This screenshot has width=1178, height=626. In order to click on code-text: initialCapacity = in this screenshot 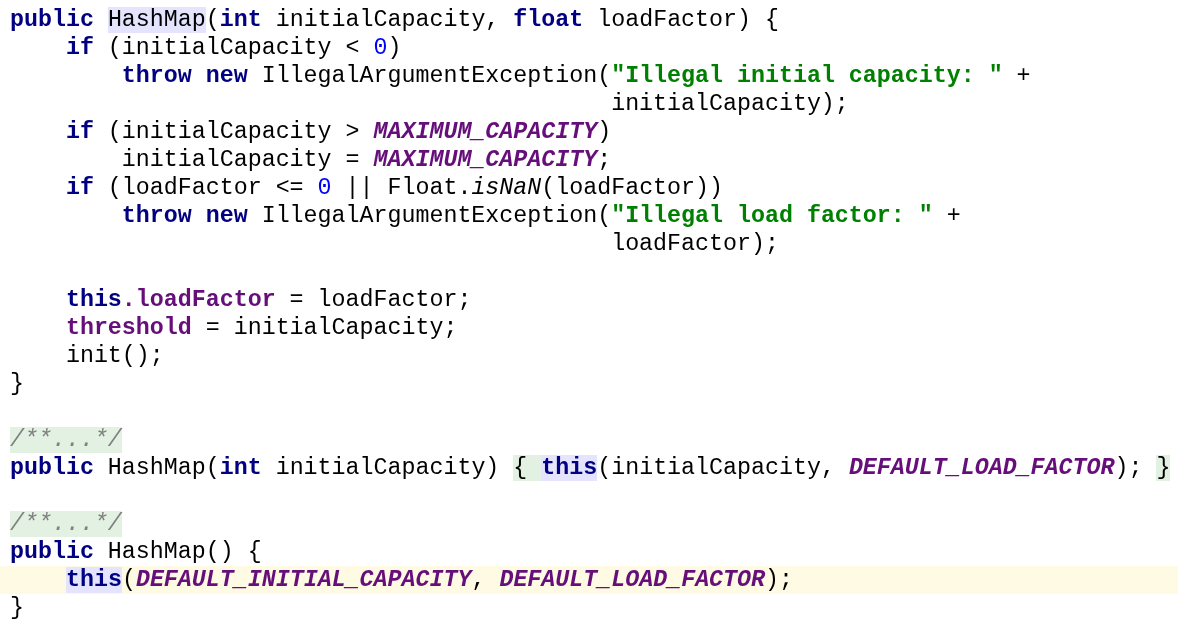, I will do `click(240, 160)`.